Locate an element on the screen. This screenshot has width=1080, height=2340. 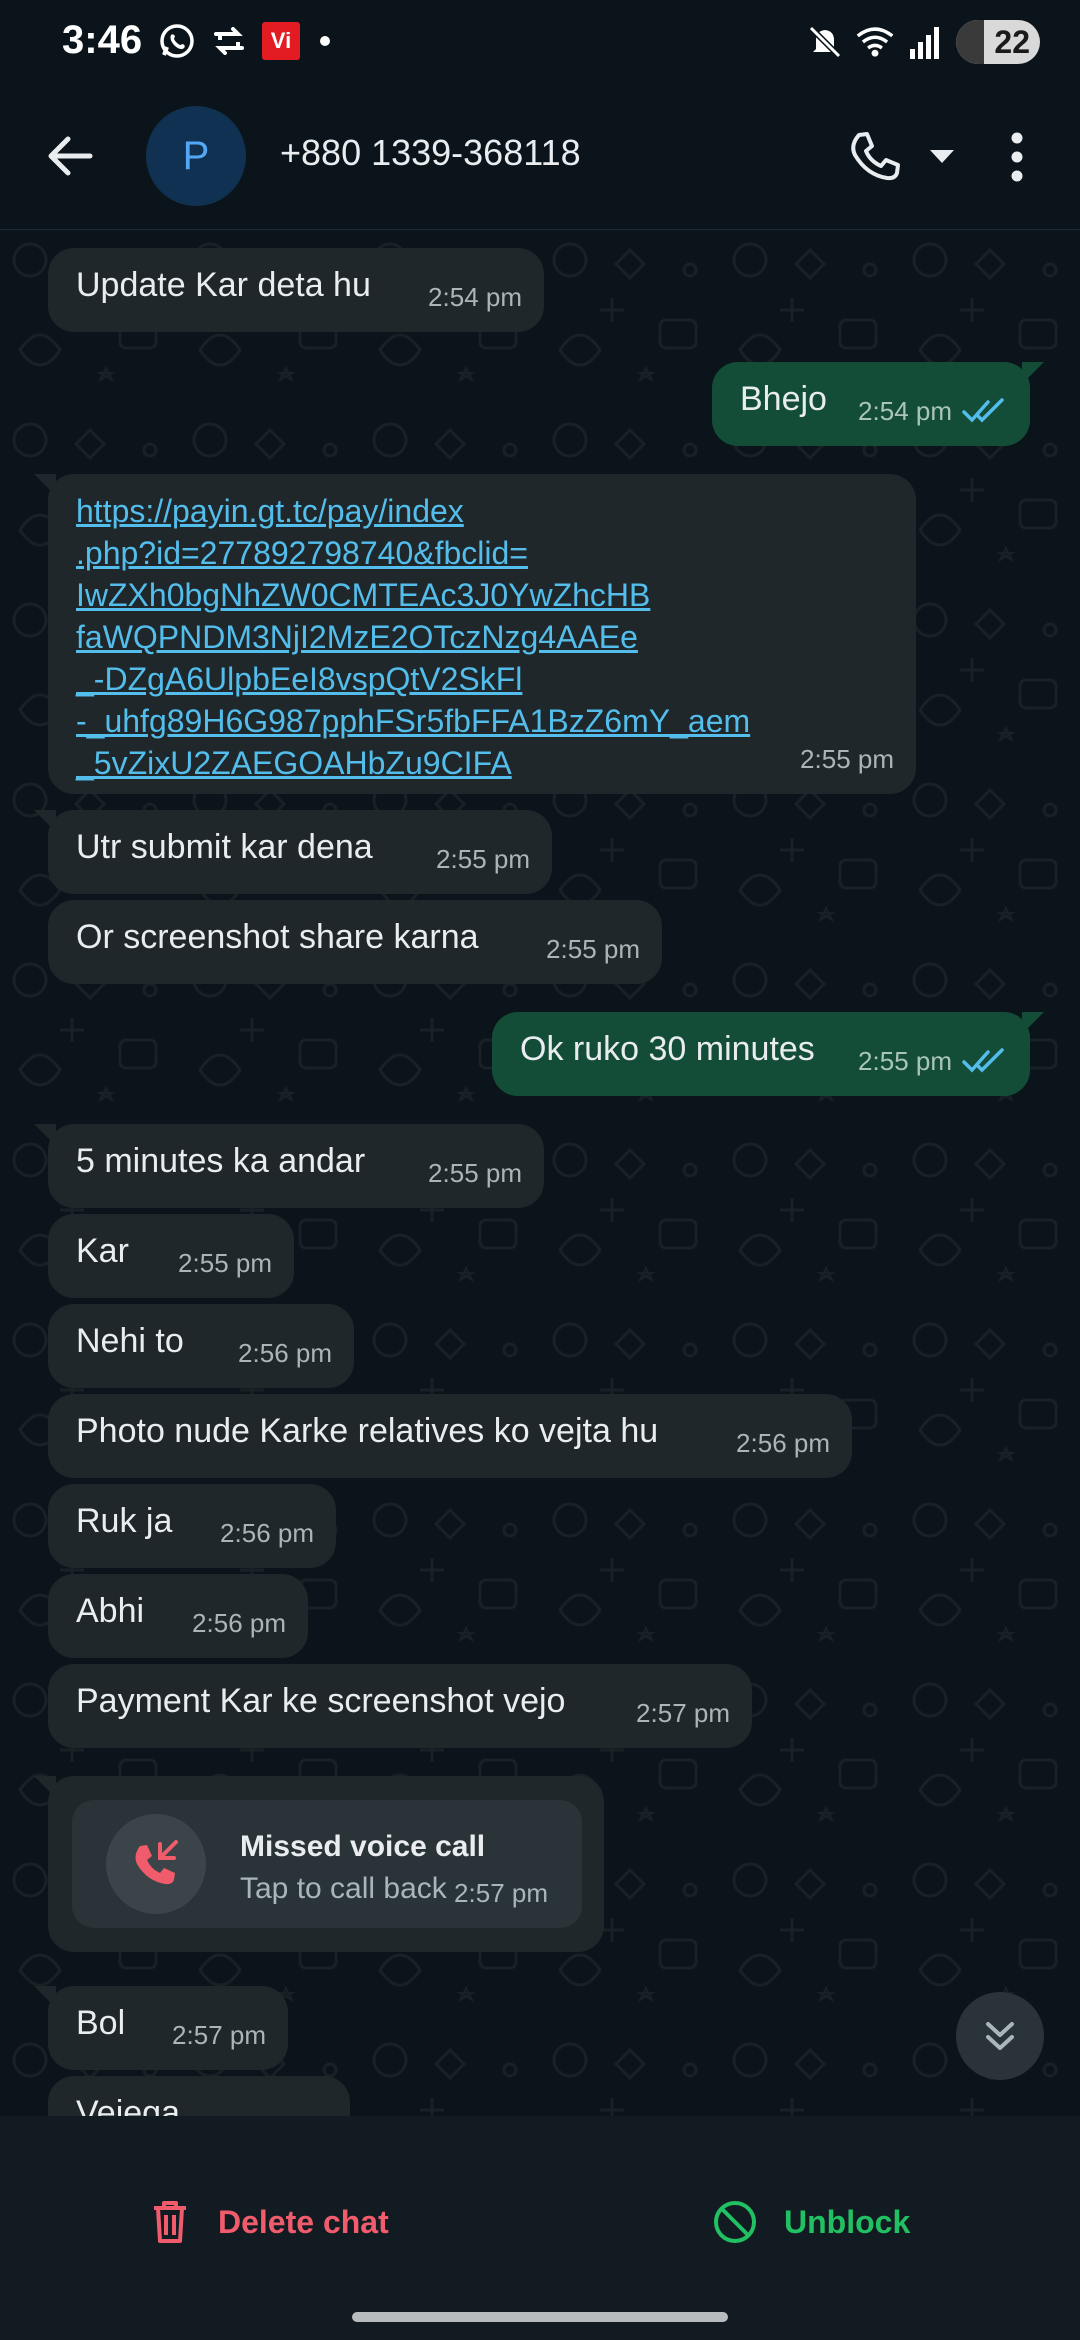
message-text: Bol is located at coordinates (101, 2023).